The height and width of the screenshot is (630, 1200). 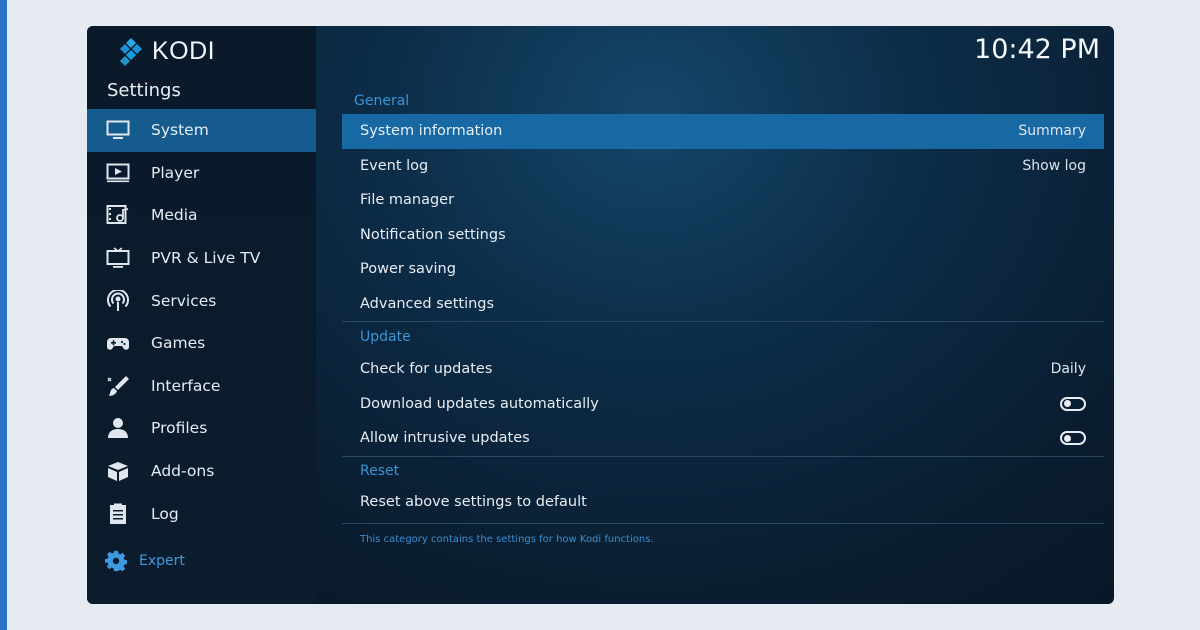 What do you see at coordinates (118, 258) in the screenshot?
I see `tv-icon` at bounding box center [118, 258].